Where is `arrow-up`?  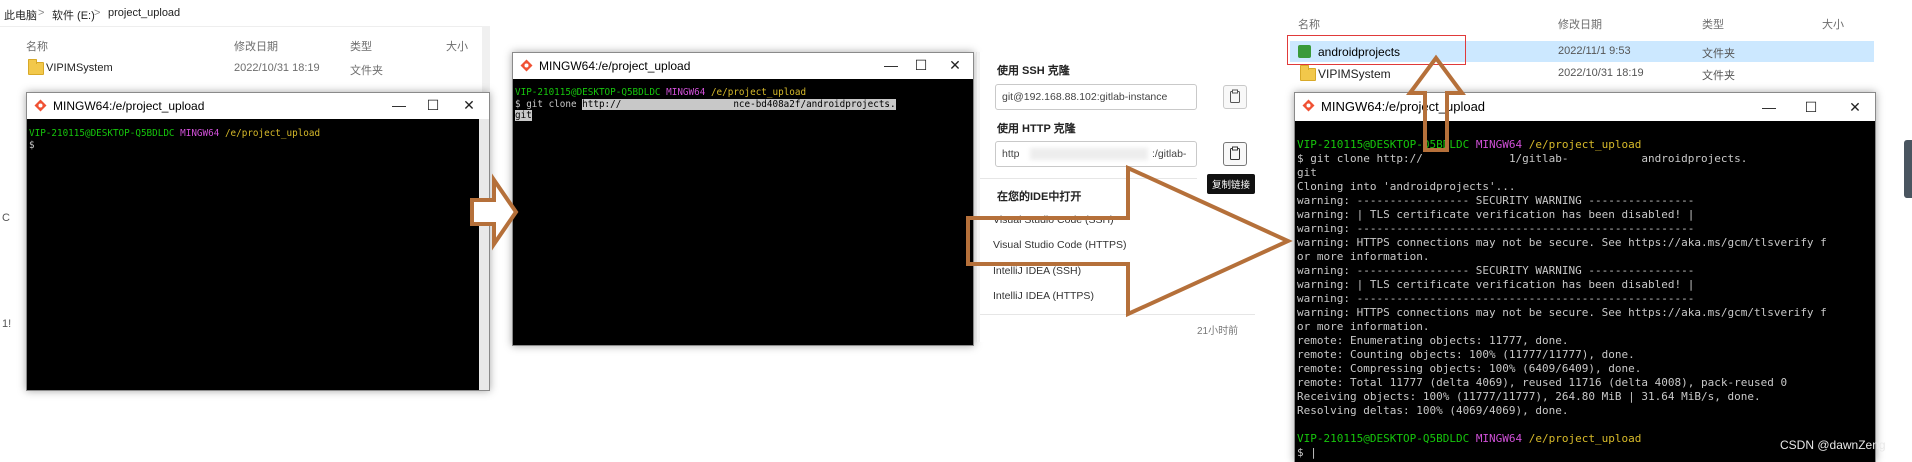
arrow-up is located at coordinates (1436, 103).